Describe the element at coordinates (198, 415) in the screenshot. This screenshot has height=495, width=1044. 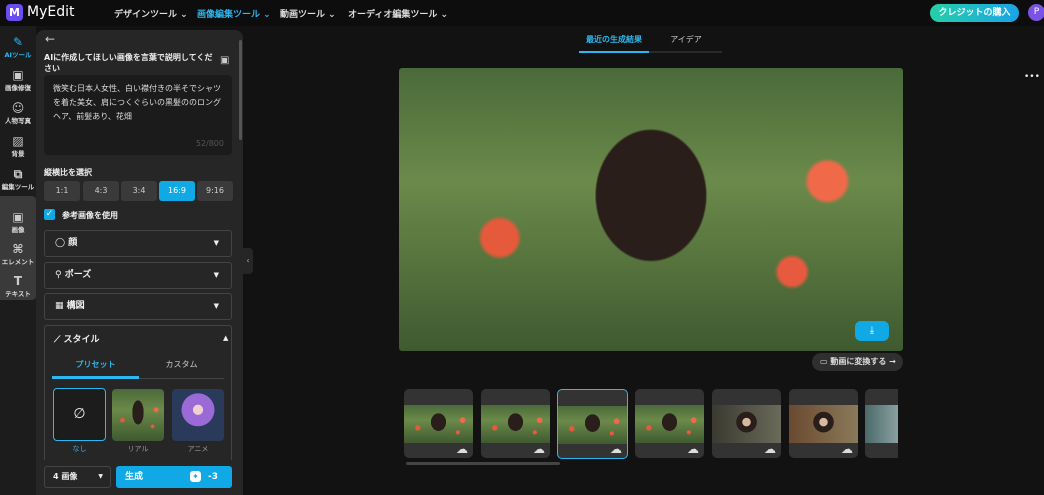
I see `preset-anime` at that location.